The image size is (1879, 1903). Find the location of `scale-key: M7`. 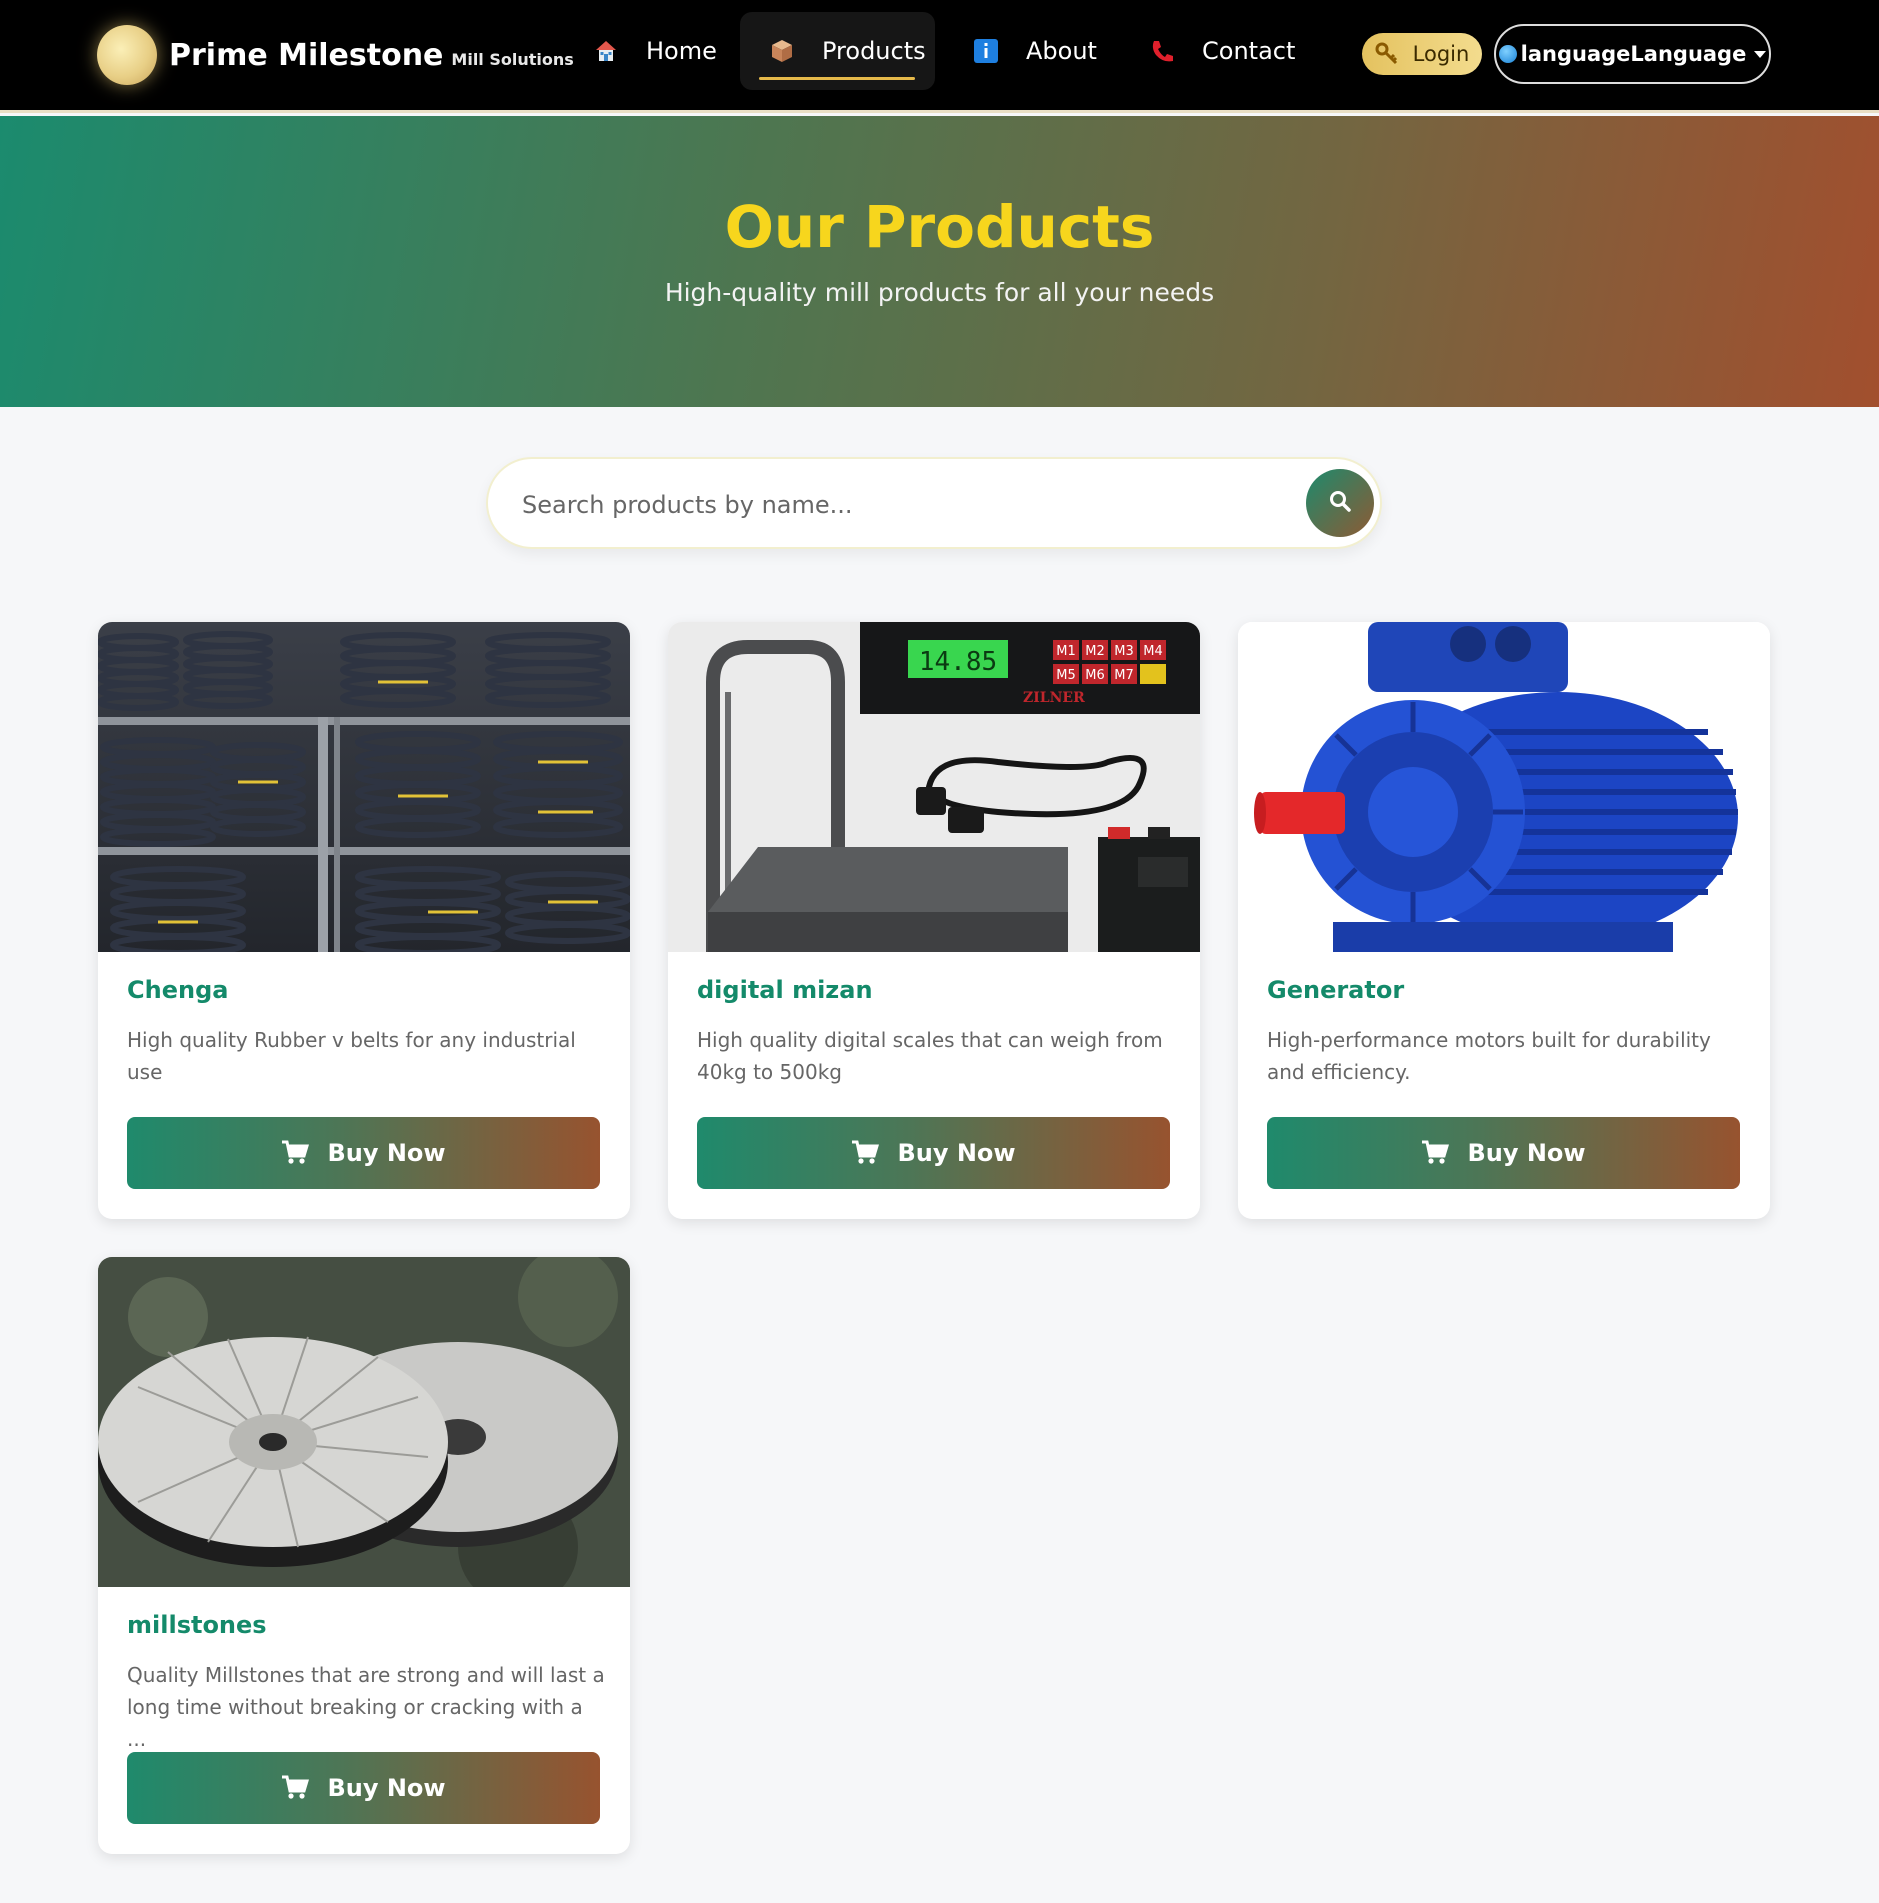

scale-key: M7 is located at coordinates (1124, 675).